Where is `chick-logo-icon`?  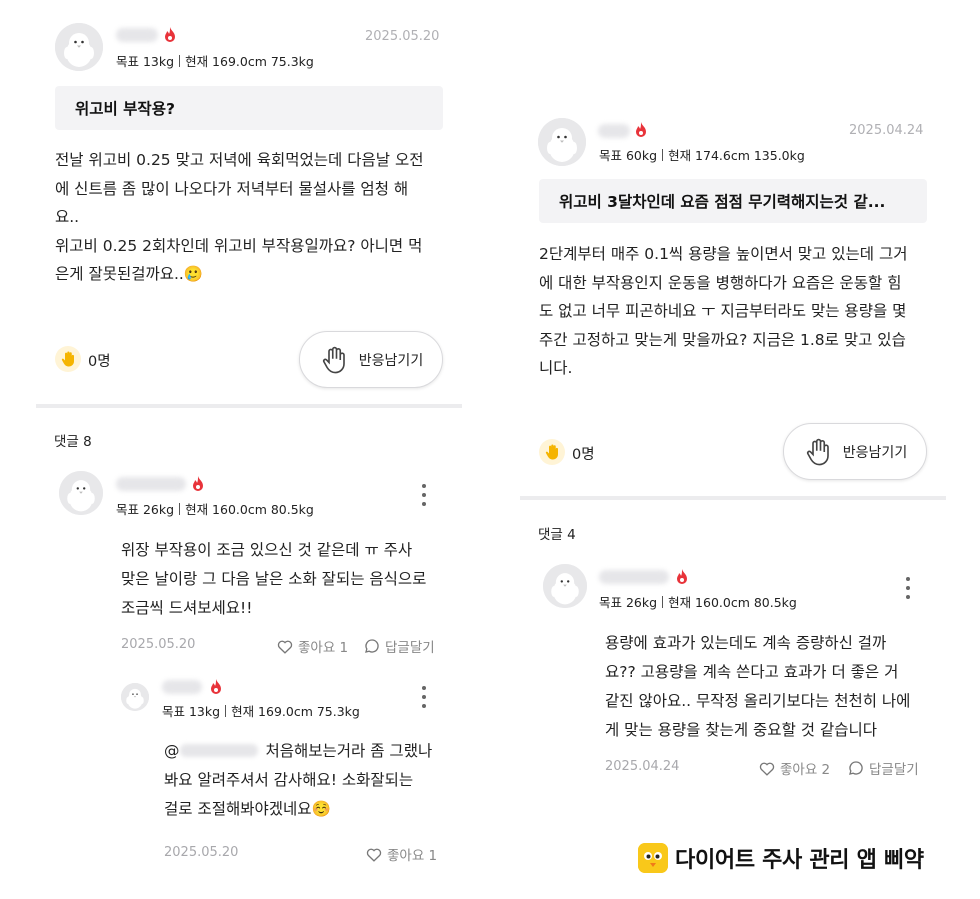
chick-logo-icon is located at coordinates (653, 858).